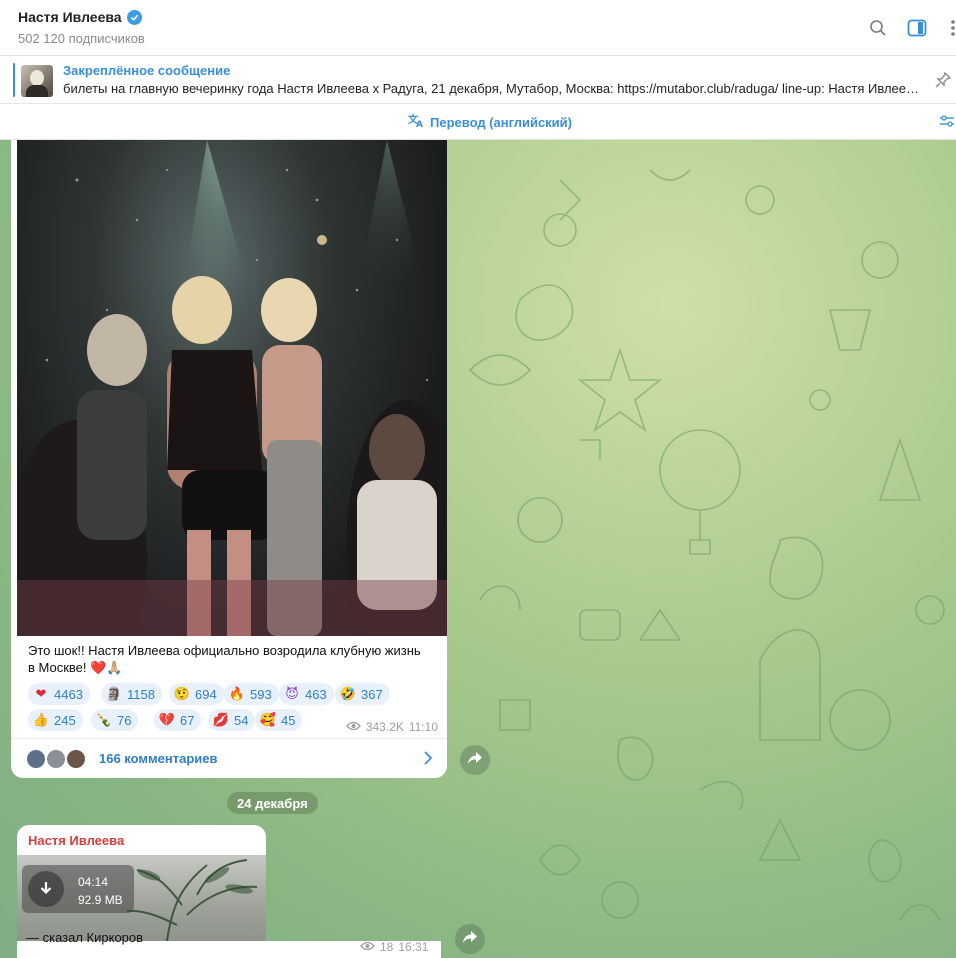 This screenshot has width=956, height=958. Describe the element at coordinates (115, 720) in the screenshot. I see `reaction-chip: 🍾 76` at that location.